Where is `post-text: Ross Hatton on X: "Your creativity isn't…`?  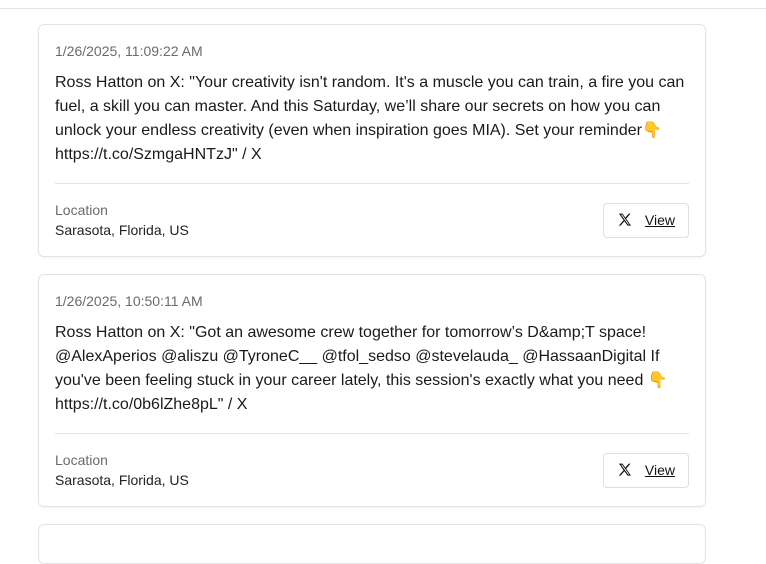 post-text: Ross Hatton on X: "Your creativity isn't… is located at coordinates (372, 118).